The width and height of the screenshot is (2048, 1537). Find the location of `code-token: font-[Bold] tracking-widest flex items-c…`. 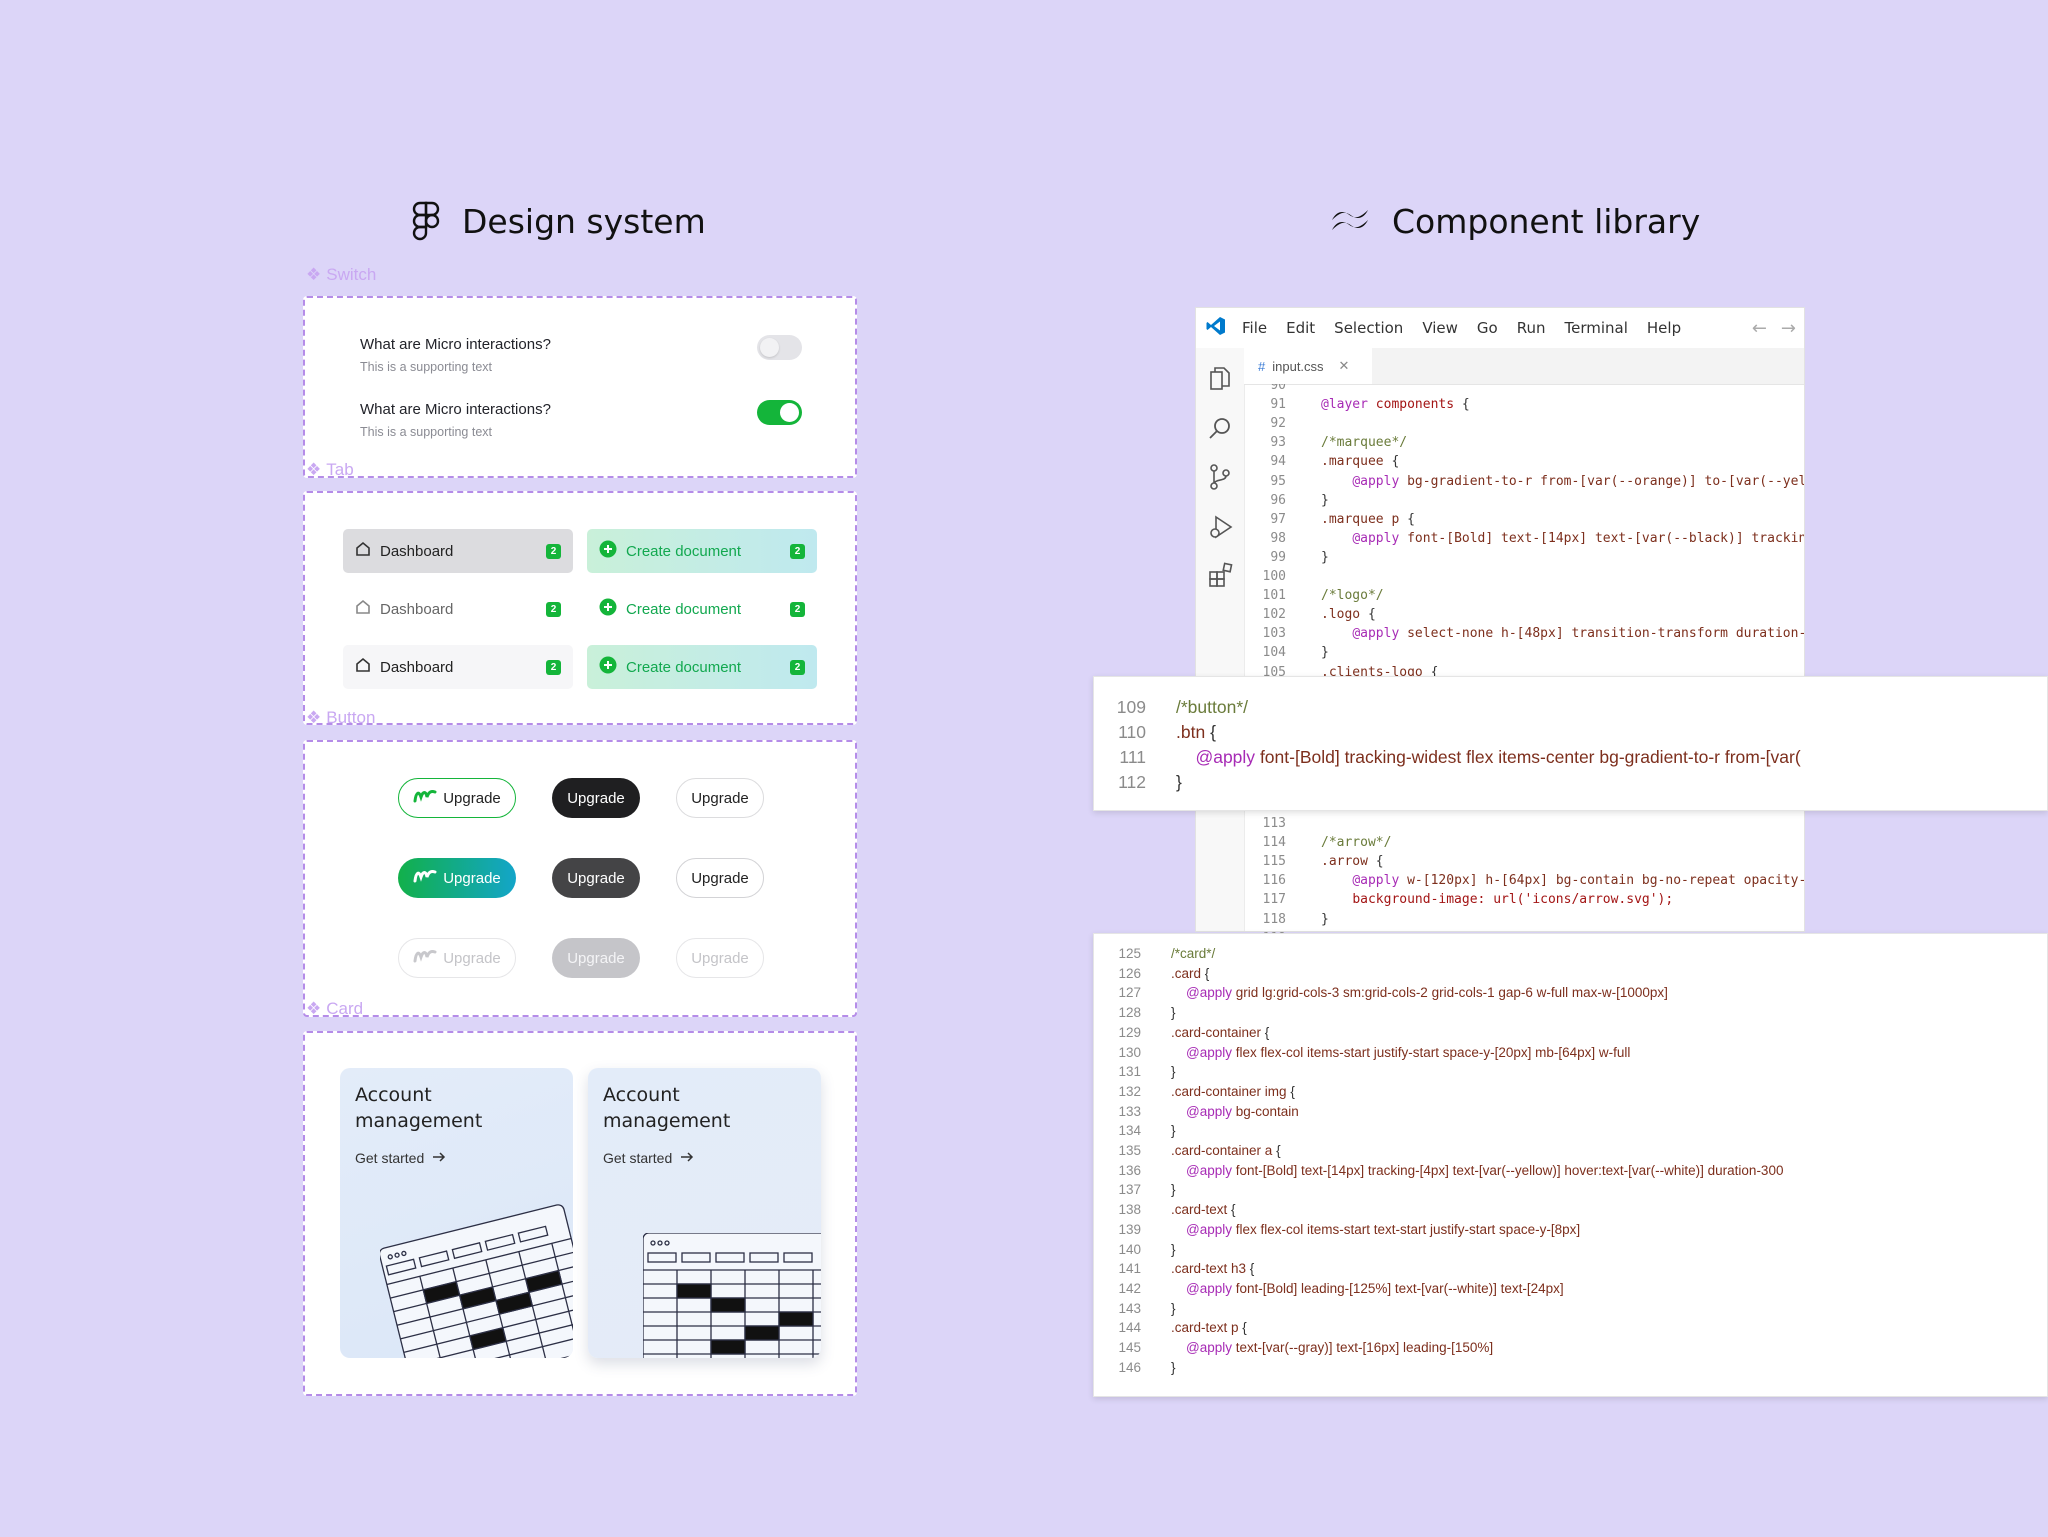

code-token: font-[Bold] tracking-widest flex items-c… is located at coordinates (1530, 757).